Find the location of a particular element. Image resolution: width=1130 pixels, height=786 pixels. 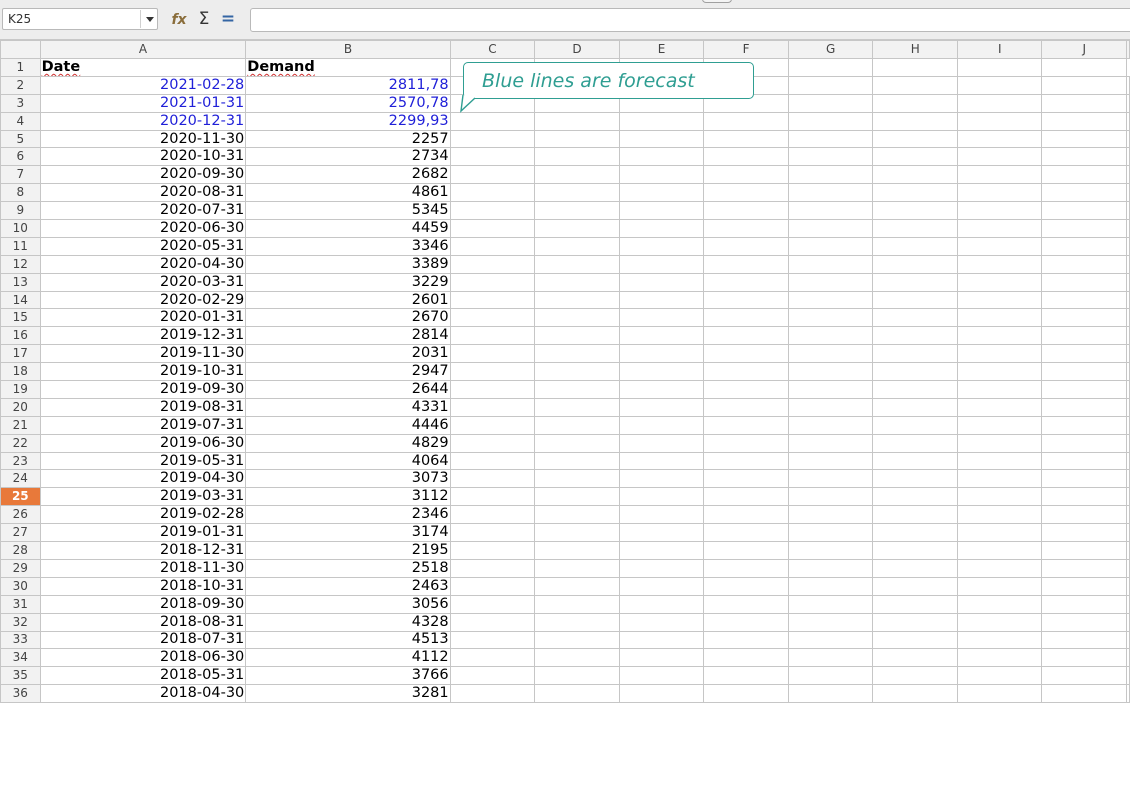

date-cell: 2018-12-31 is located at coordinates (143, 550).